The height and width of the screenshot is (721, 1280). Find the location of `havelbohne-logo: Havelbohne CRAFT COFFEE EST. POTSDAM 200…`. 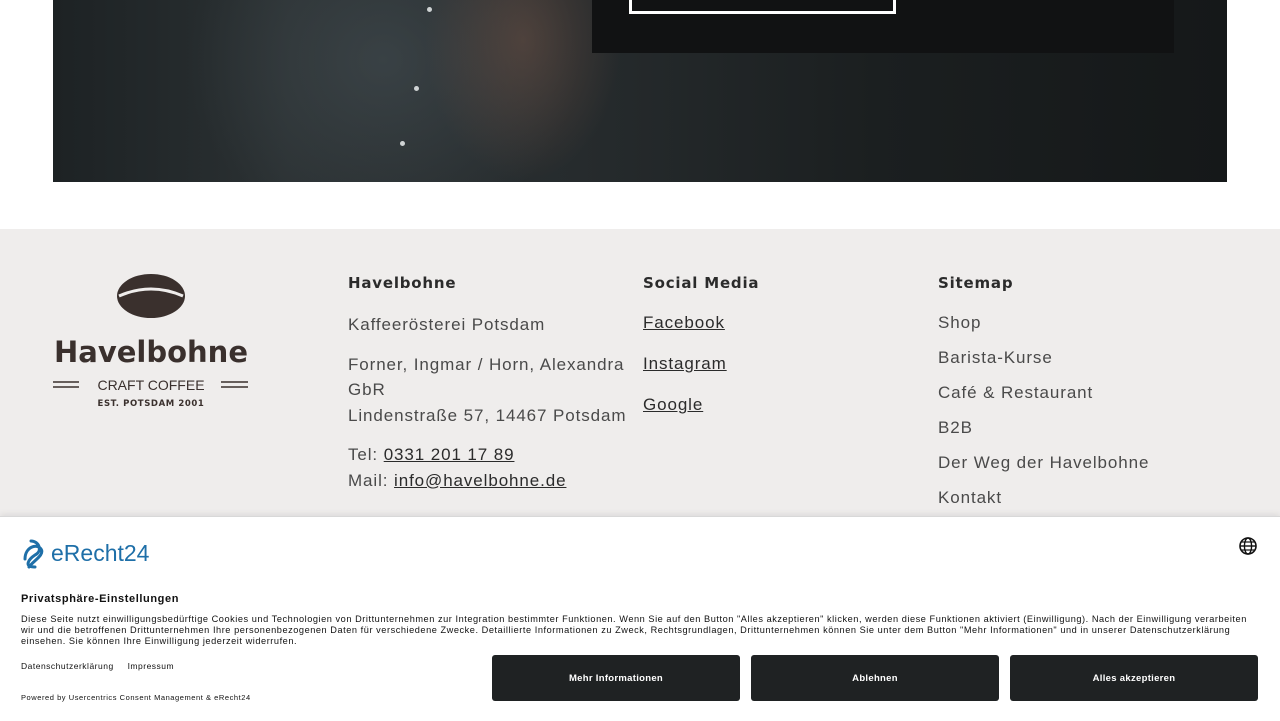

havelbohne-logo: Havelbohne CRAFT COFFEE EST. POTSDAM 200… is located at coordinates (151, 344).